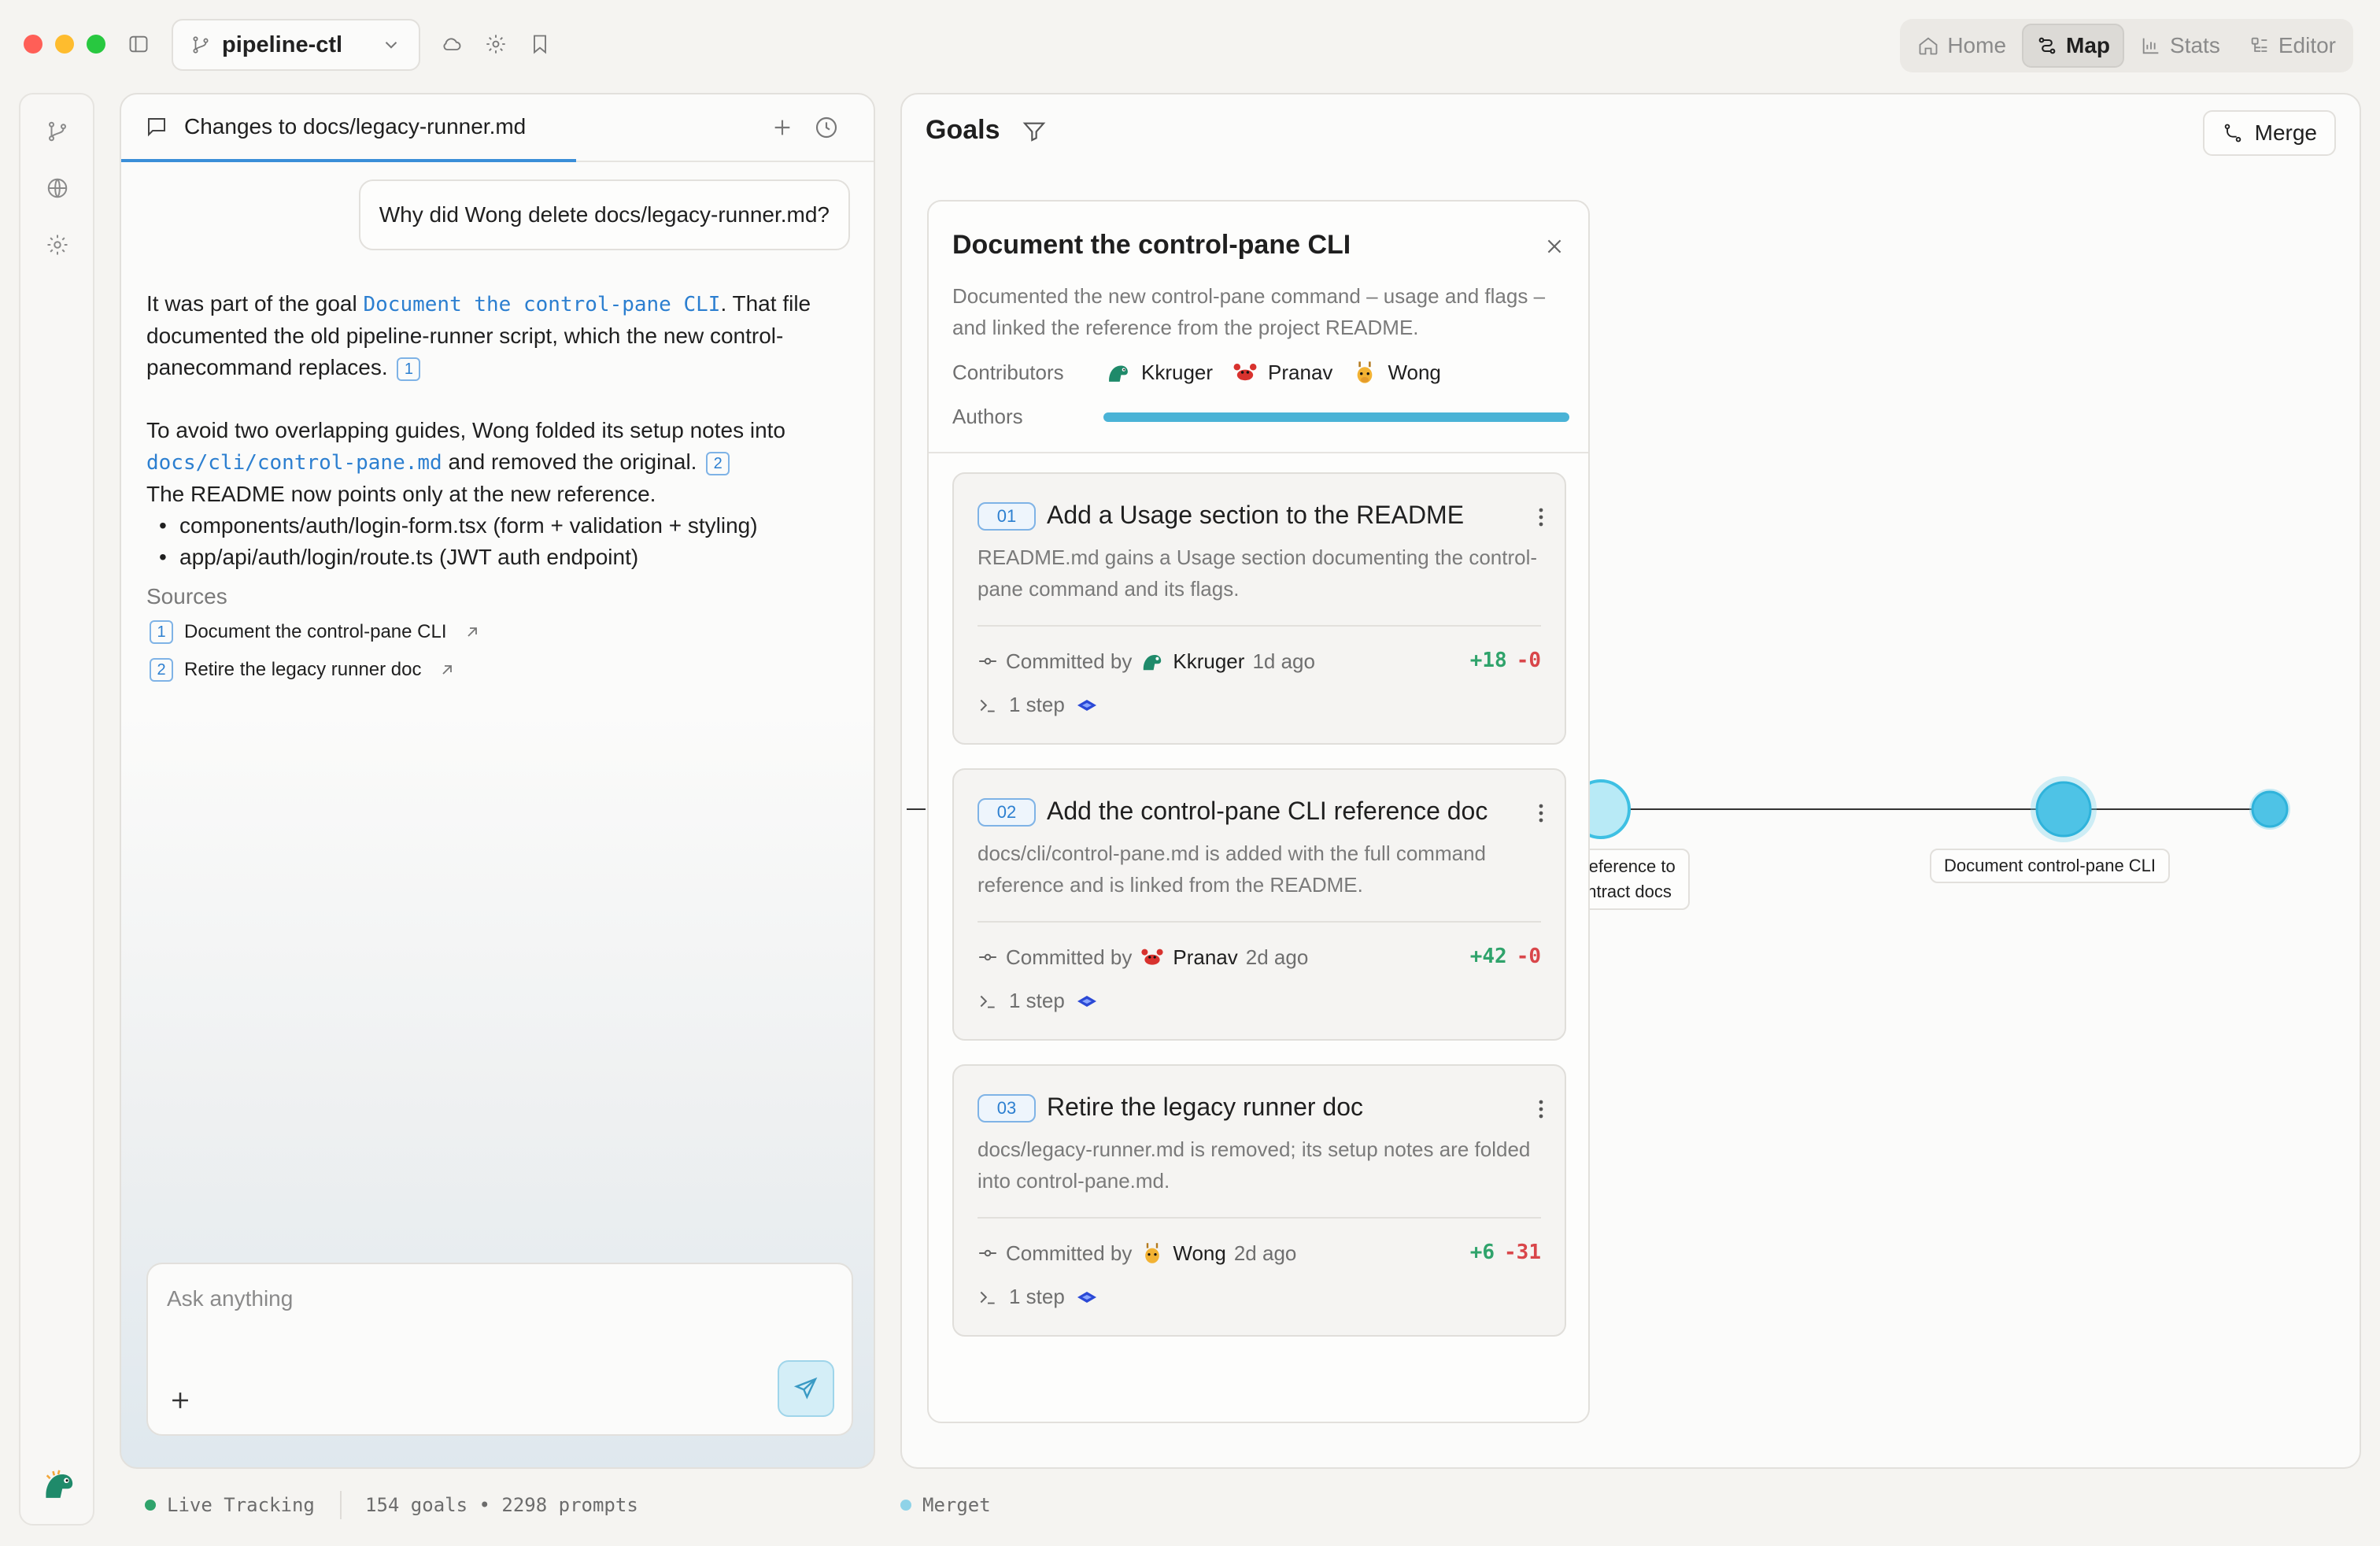 Image resolution: width=2380 pixels, height=1546 pixels. I want to click on source-item: 1 Document the control-pane CLI, so click(314, 632).